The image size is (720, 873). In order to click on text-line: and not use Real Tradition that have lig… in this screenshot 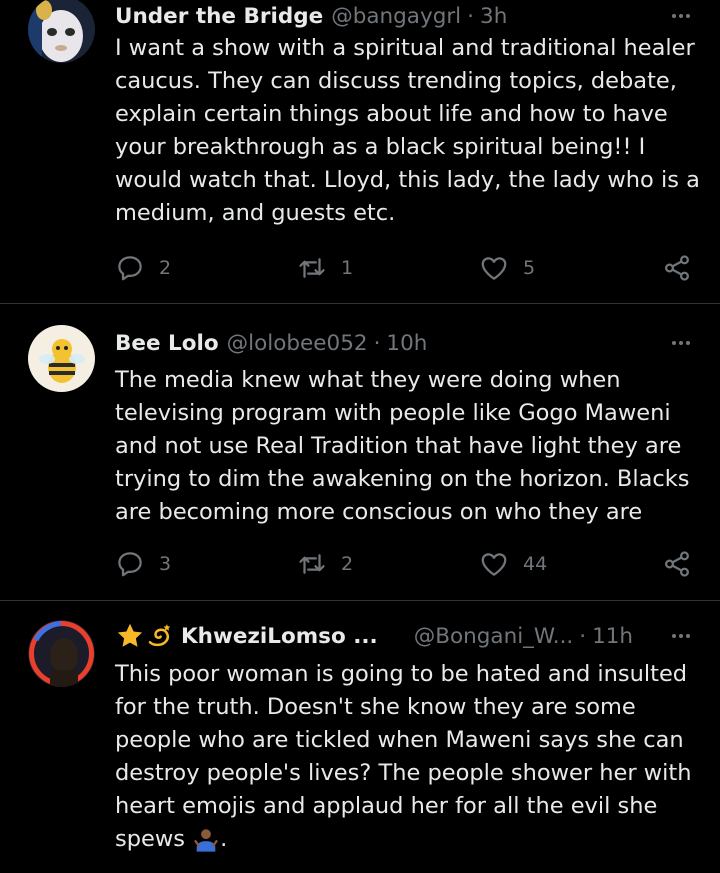, I will do `click(398, 446)`.